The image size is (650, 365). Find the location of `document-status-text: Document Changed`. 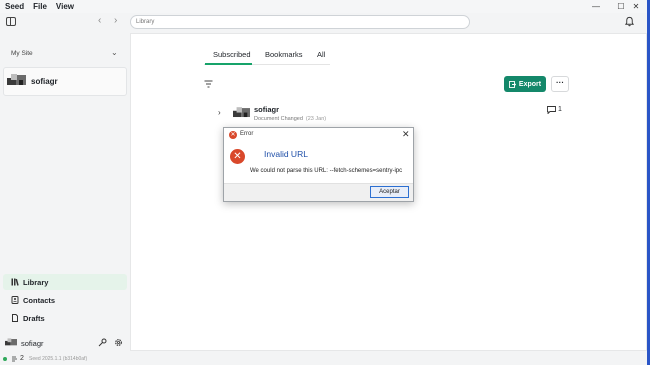

document-status-text: Document Changed is located at coordinates (278, 119).